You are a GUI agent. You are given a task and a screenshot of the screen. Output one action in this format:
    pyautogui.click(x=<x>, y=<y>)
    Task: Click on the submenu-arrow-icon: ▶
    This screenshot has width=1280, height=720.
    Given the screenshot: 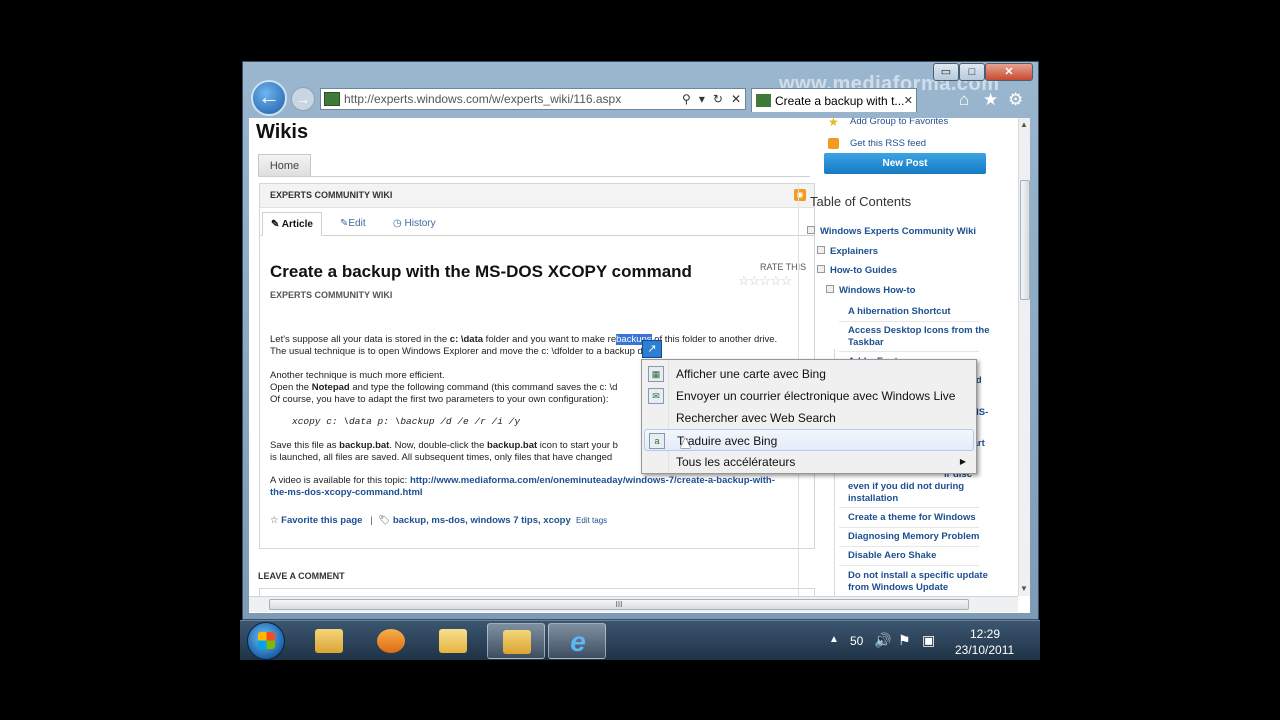 What is the action you would take?
    pyautogui.click(x=962, y=461)
    